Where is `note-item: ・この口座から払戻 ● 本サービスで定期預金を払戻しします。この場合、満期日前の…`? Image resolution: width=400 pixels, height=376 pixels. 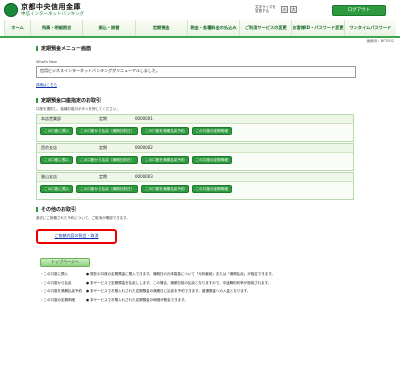
note-item: ・この口座から払戻 ● 本サービスで定期預金を払戻しします。この場合、満期日前の… is located at coordinates (156, 282).